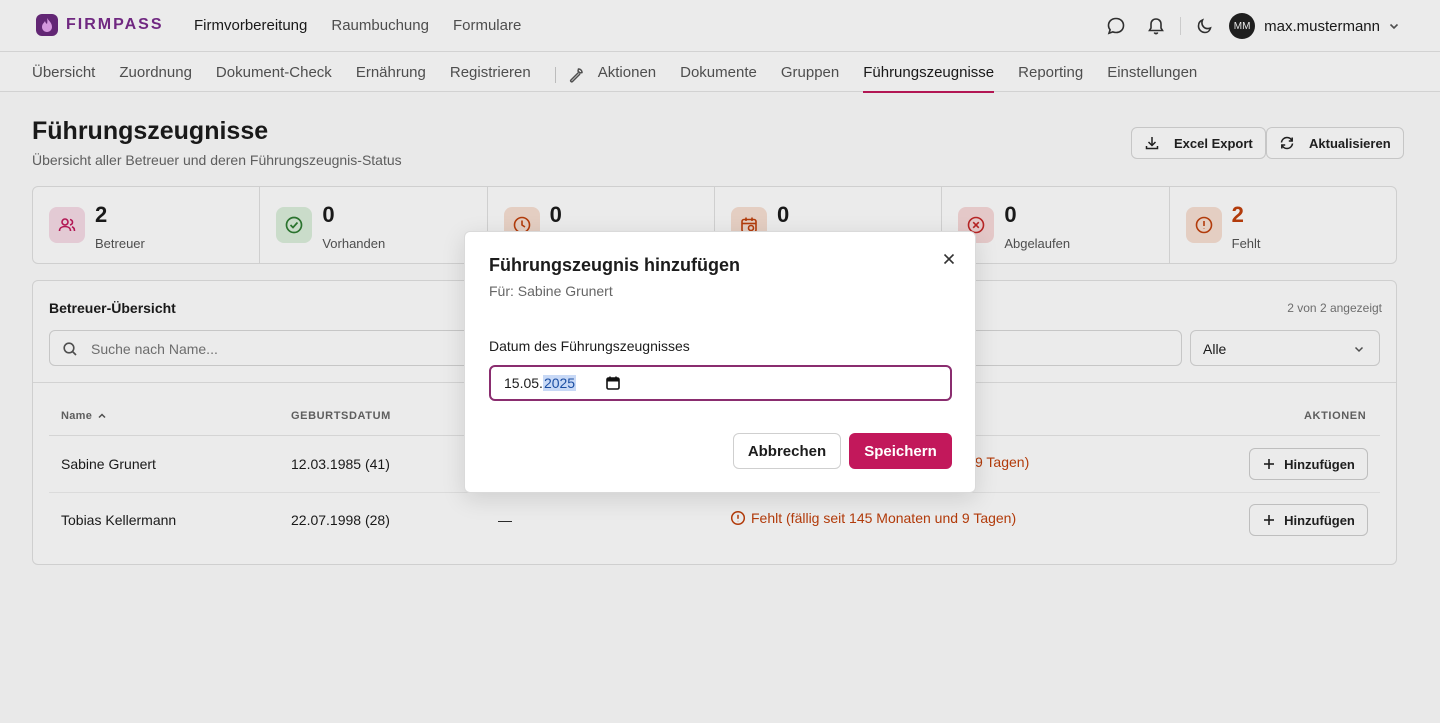 The image size is (1440, 723). What do you see at coordinates (787, 451) in the screenshot?
I see `cancel-button: Abbrechen` at bounding box center [787, 451].